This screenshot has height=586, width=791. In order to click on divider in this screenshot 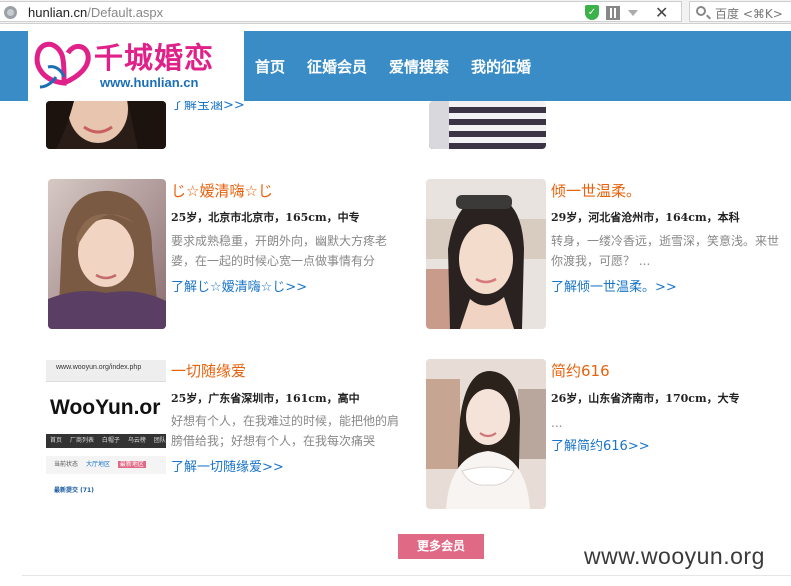, I will do `click(406, 575)`.